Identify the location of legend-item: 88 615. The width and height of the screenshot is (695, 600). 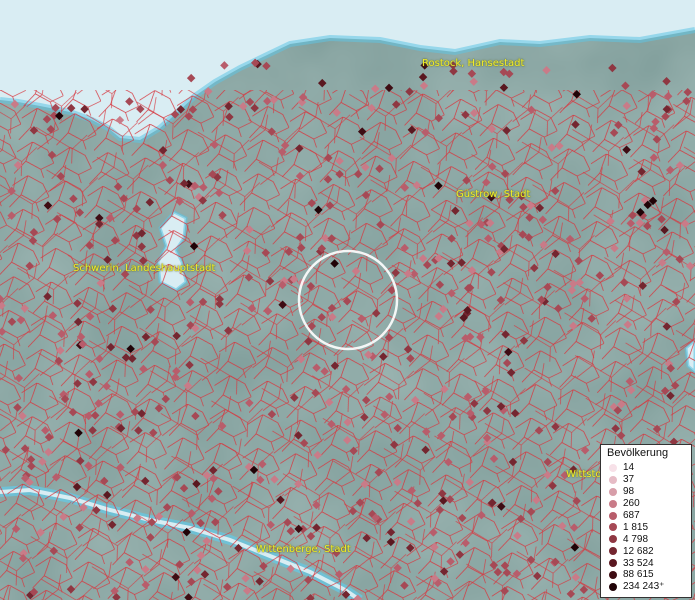
(646, 575).